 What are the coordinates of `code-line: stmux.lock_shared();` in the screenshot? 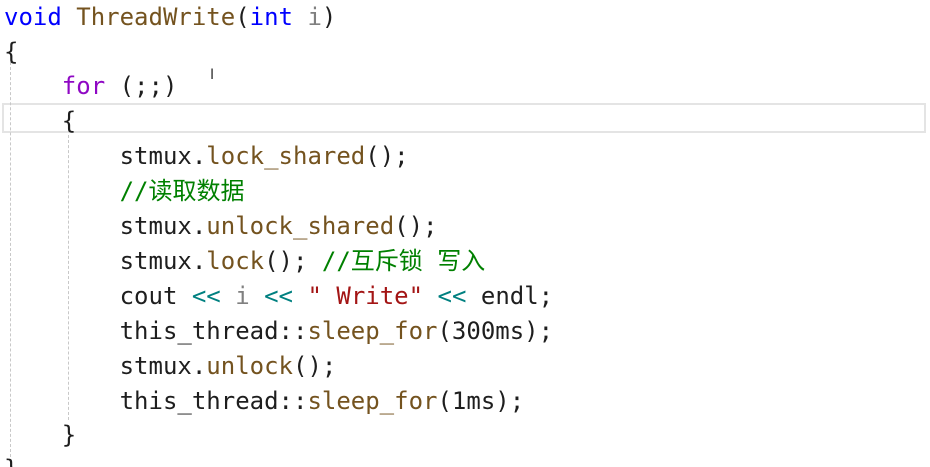 It's located at (206, 156).